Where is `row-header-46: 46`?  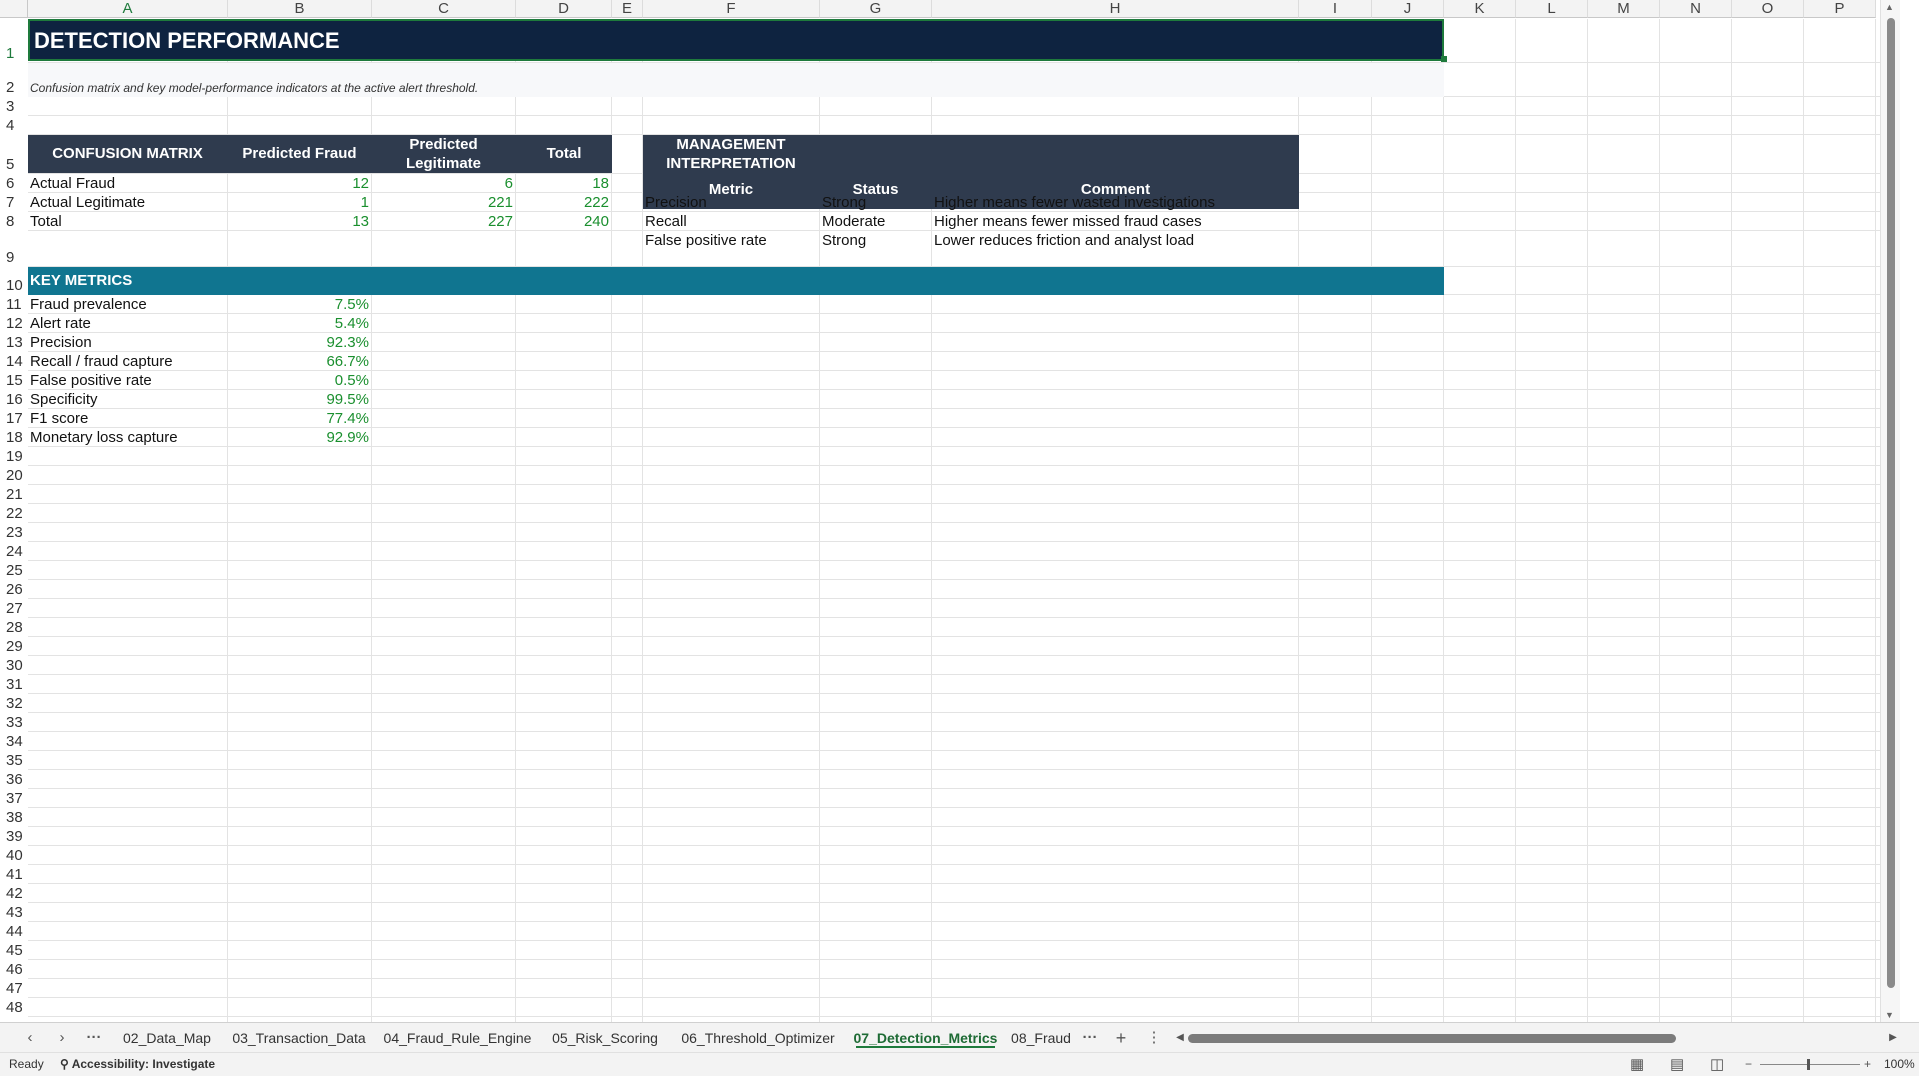
row-header-46: 46 is located at coordinates (14, 969).